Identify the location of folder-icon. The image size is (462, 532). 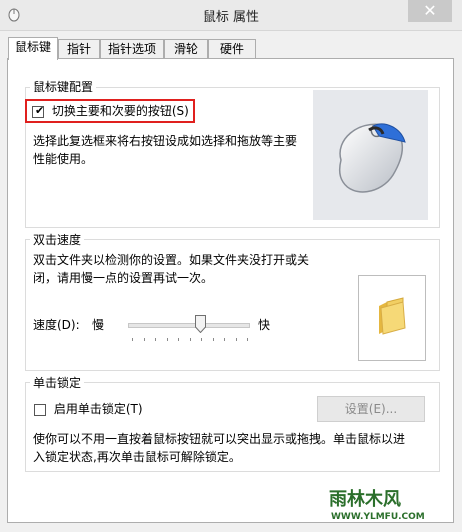
(392, 318).